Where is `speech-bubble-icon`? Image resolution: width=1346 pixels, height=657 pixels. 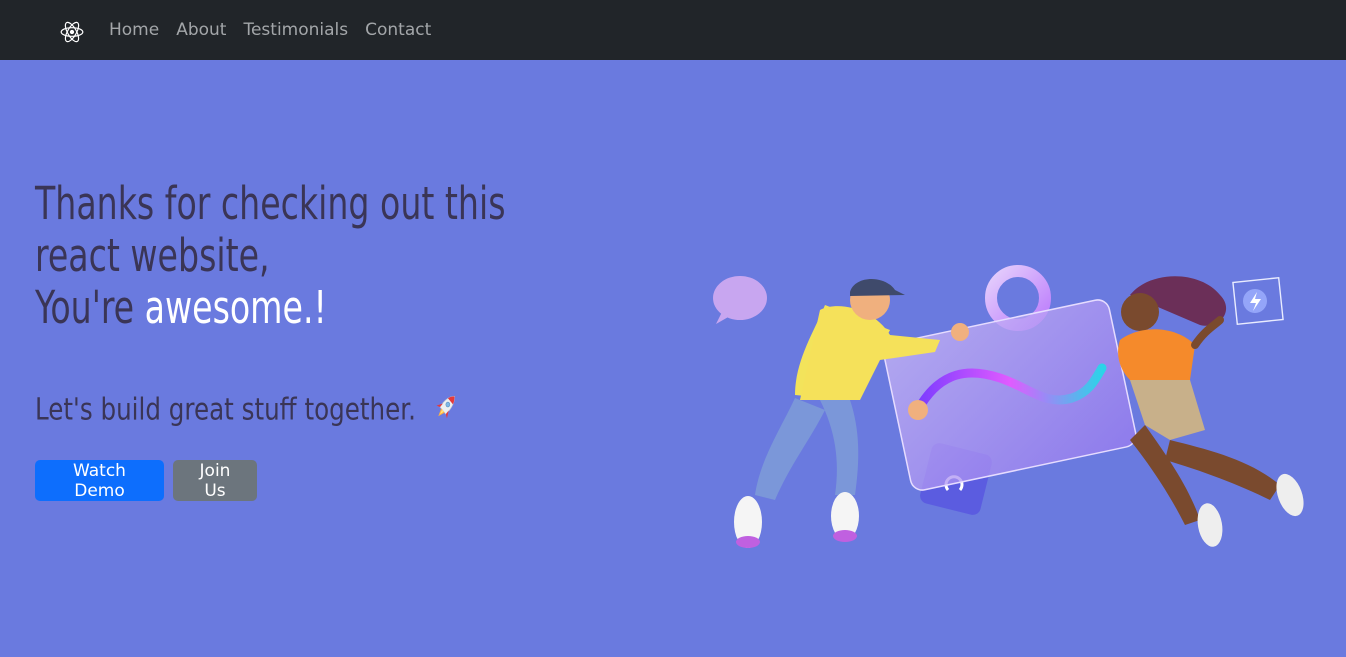 speech-bubble-icon is located at coordinates (740, 300).